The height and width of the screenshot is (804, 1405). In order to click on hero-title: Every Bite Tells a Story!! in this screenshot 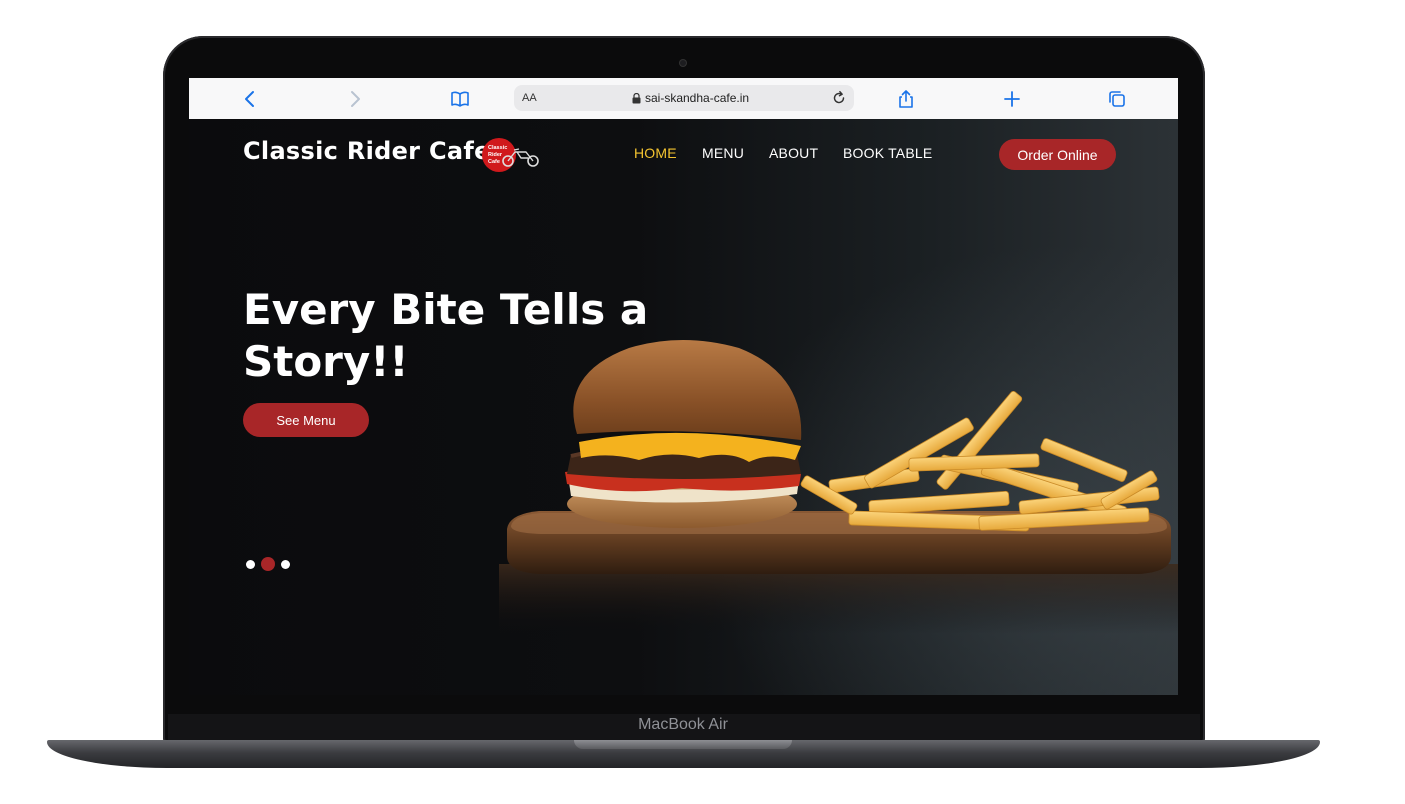, I will do `click(453, 336)`.